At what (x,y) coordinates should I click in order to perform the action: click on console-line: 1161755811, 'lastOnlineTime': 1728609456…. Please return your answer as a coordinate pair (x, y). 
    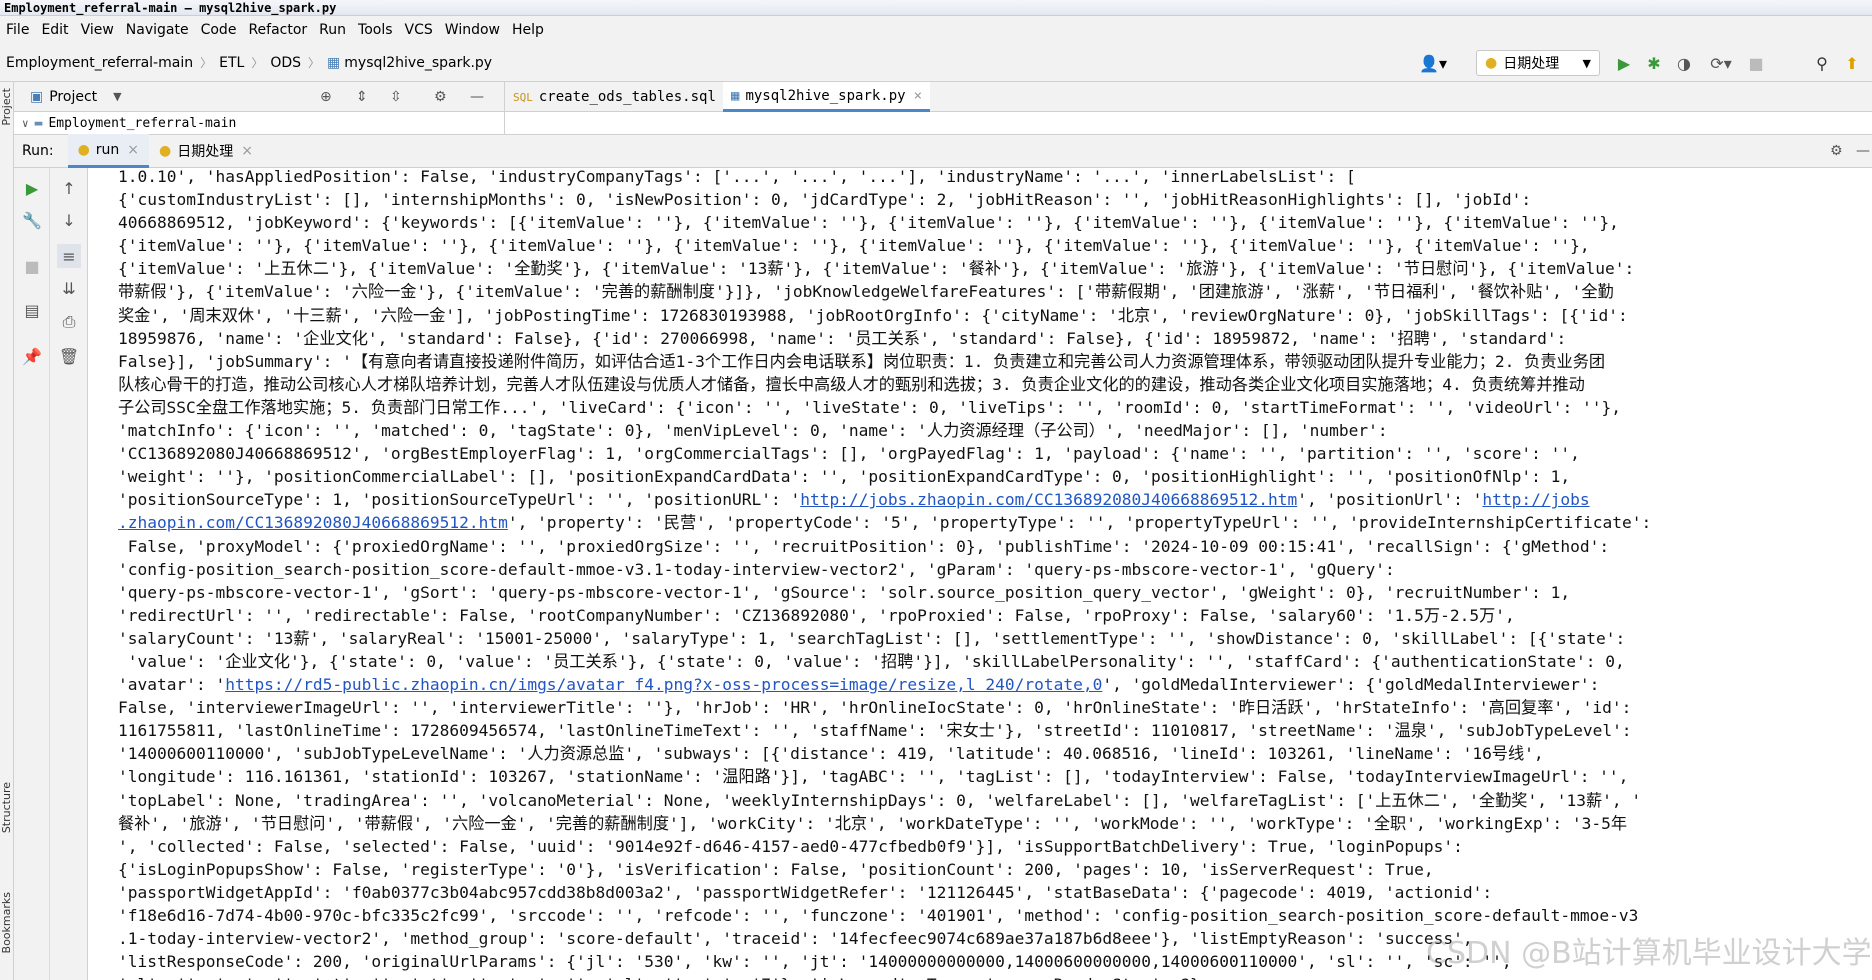
    Looking at the image, I should click on (988, 730).